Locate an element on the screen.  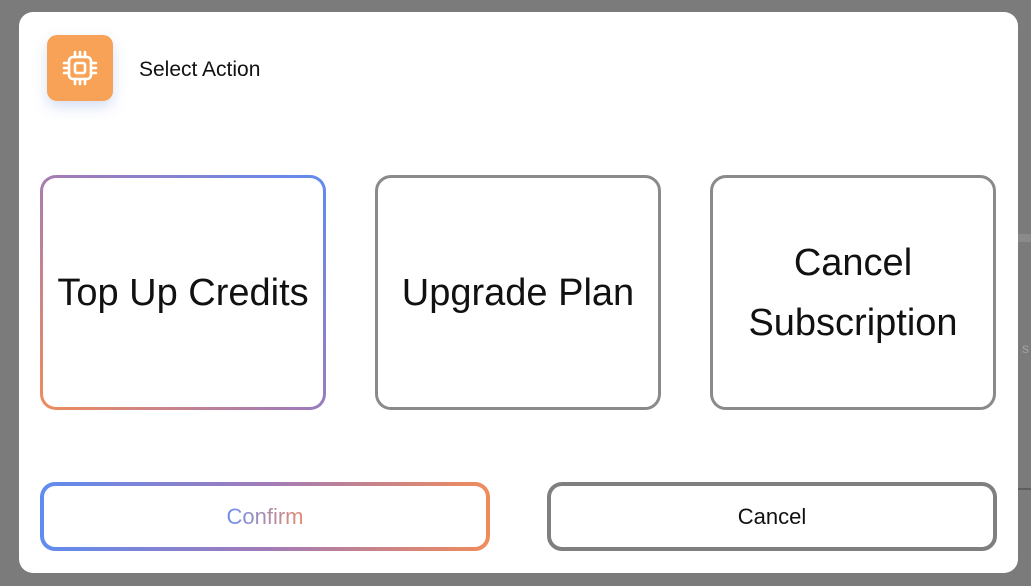
dialog-title: Select Action is located at coordinates (200, 69).